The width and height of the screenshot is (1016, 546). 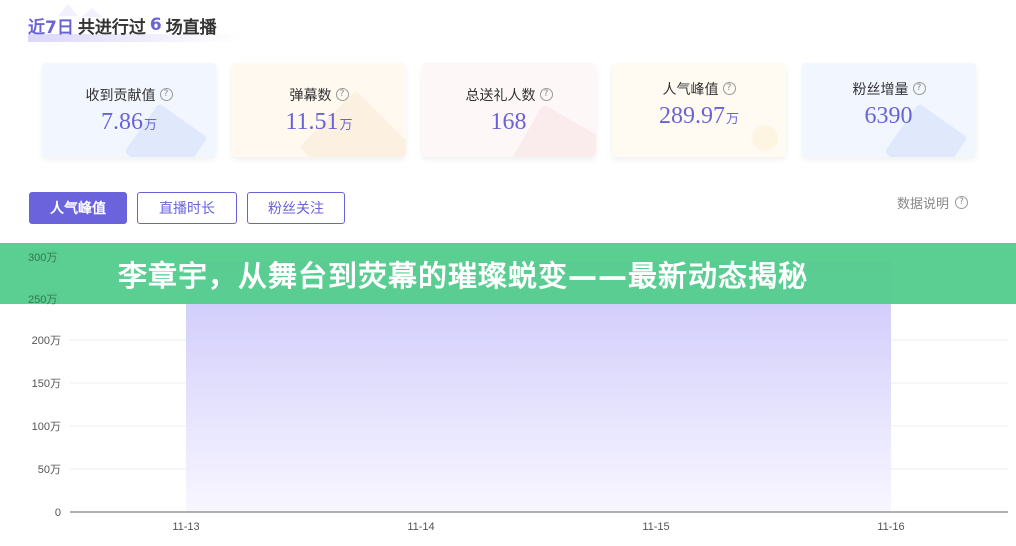 I want to click on metric-tabs: 人气峰值 直播时长 粉丝关注, so click(x=187, y=208).